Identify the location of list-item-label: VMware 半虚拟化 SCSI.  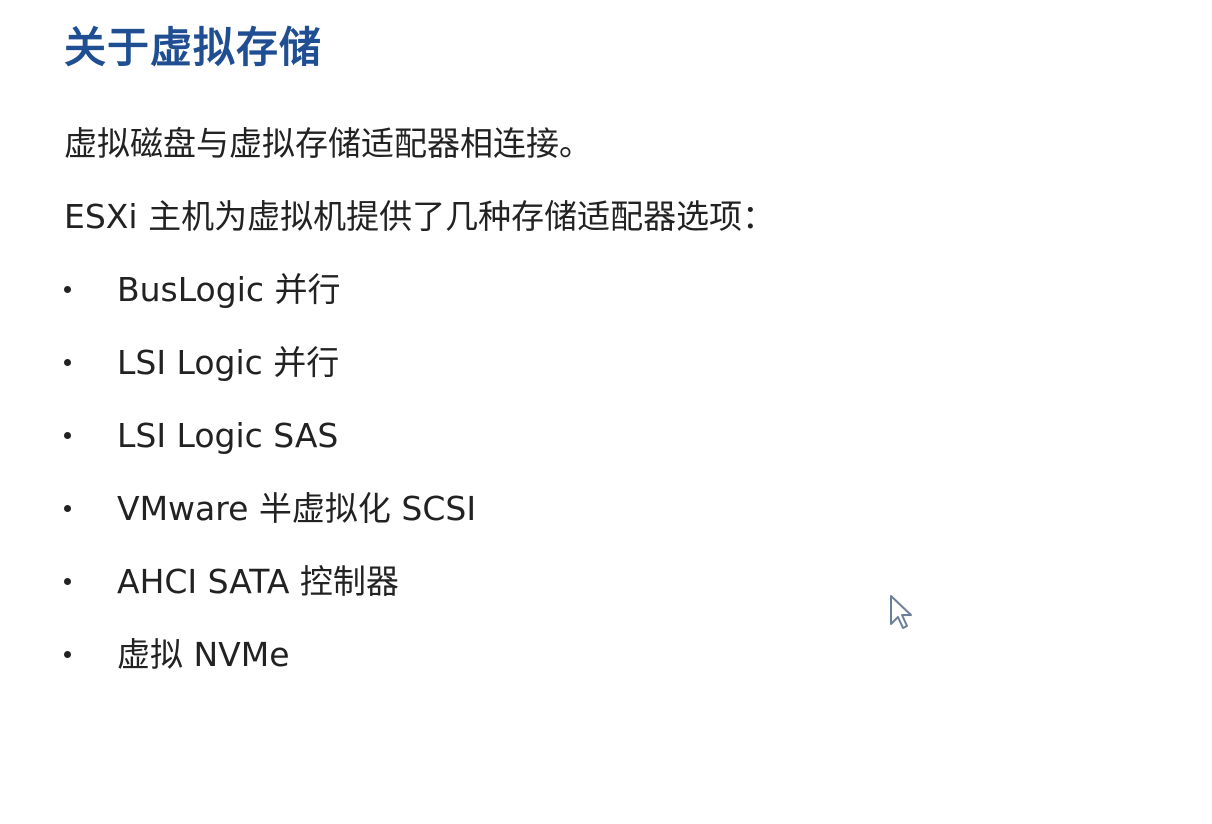
(297, 508).